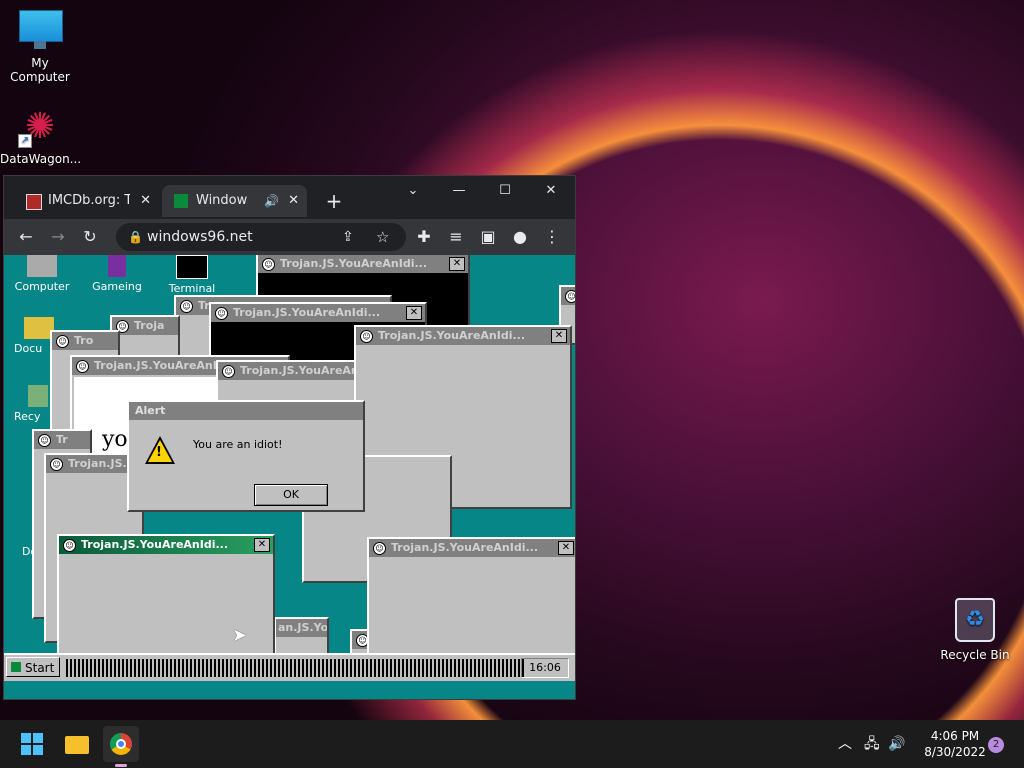 The width and height of the screenshot is (1024, 768). What do you see at coordinates (413, 191) in the screenshot?
I see `tab-search-button: ⌄` at bounding box center [413, 191].